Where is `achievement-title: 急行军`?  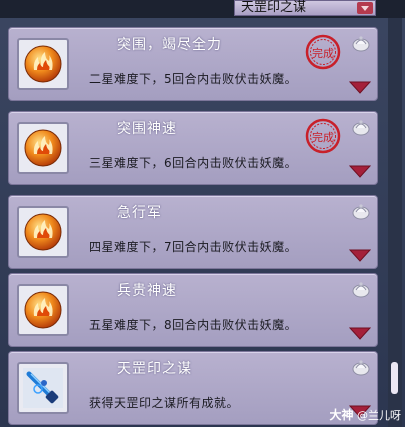 achievement-title: 急行军 is located at coordinates (139, 213).